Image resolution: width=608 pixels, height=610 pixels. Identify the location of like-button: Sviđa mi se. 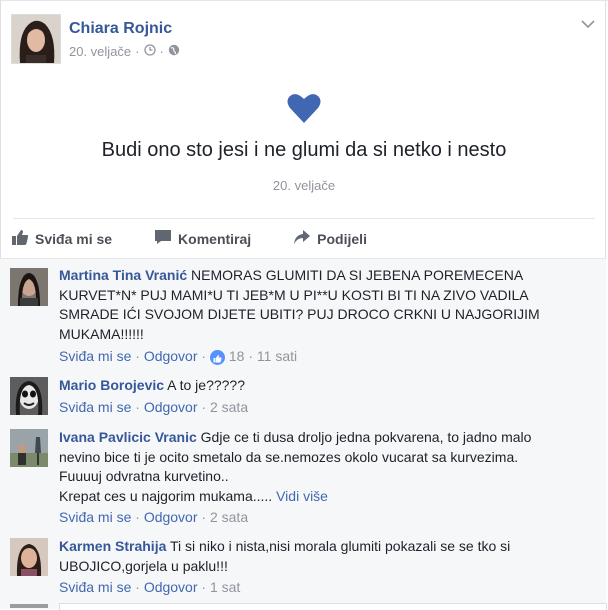
(61, 238).